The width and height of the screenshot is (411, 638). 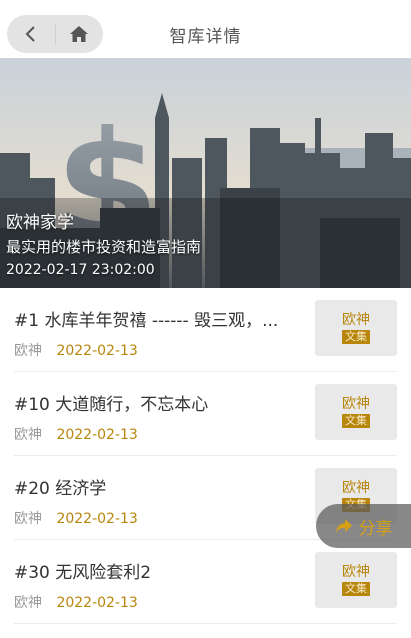 What do you see at coordinates (80, 270) in the screenshot?
I see `banner-date: 2022-02-17 23:02:00` at bounding box center [80, 270].